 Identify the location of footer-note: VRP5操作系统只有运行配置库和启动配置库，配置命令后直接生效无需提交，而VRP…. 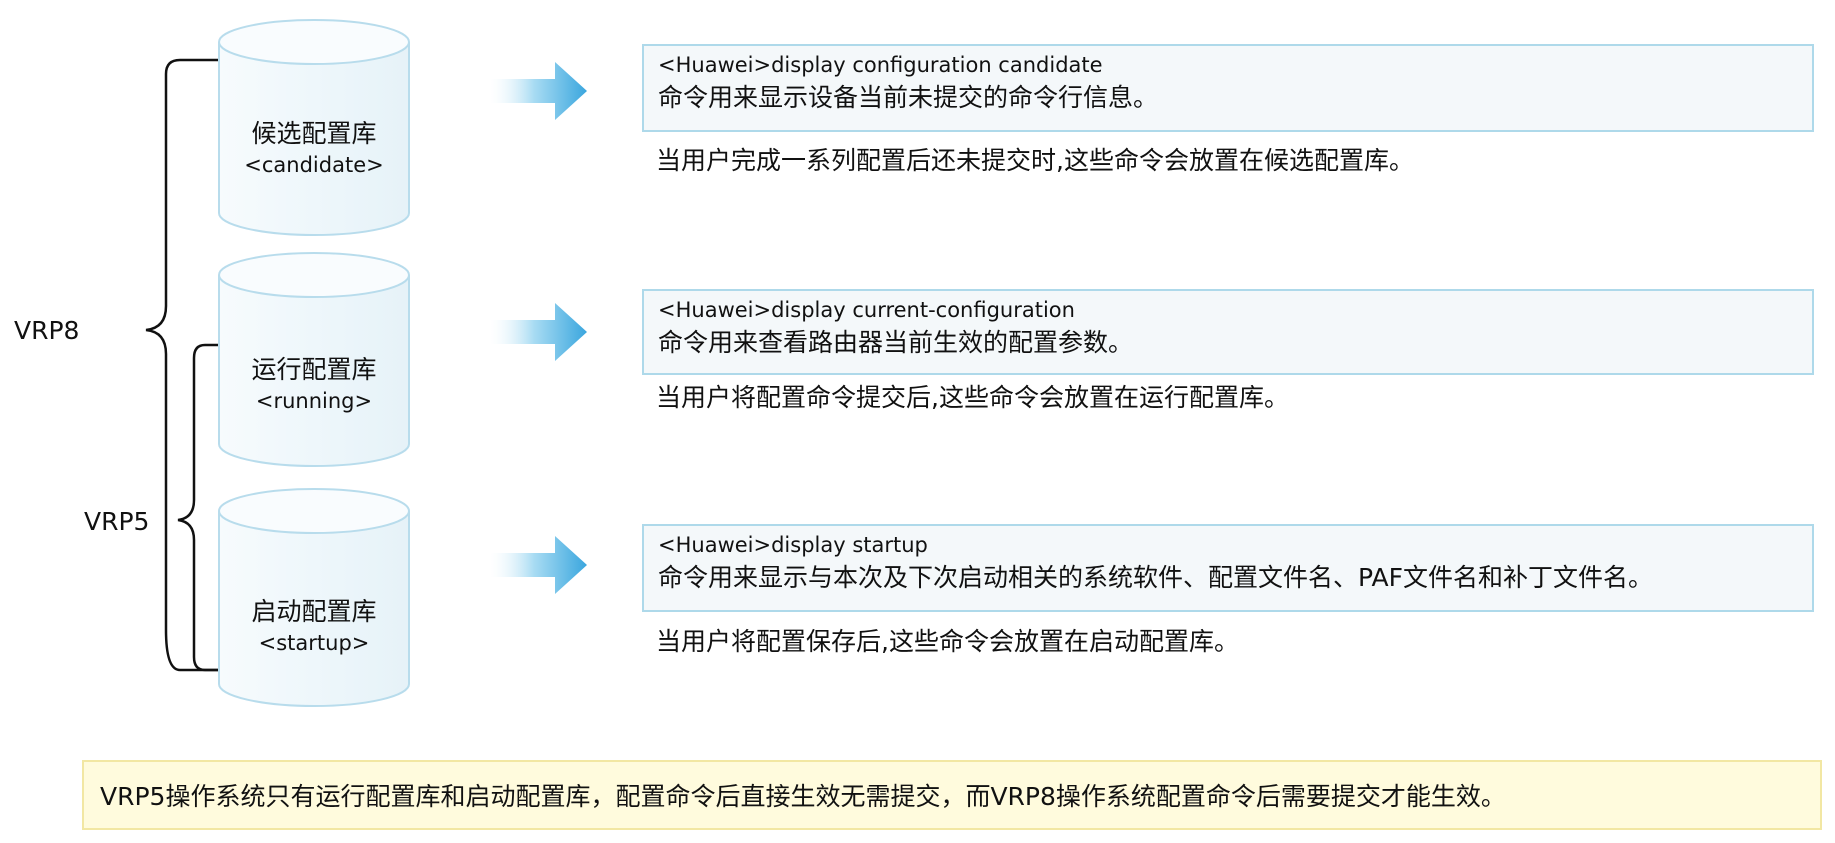
(952, 795).